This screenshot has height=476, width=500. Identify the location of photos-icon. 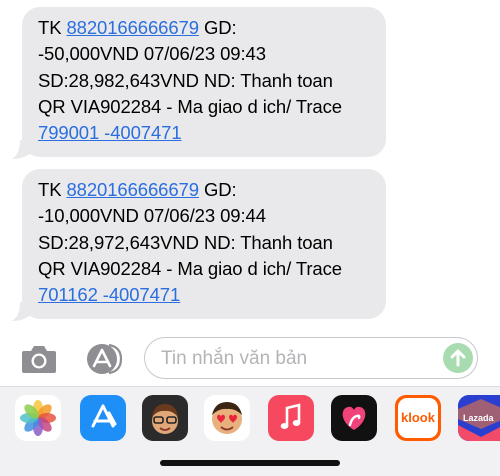
(38, 418).